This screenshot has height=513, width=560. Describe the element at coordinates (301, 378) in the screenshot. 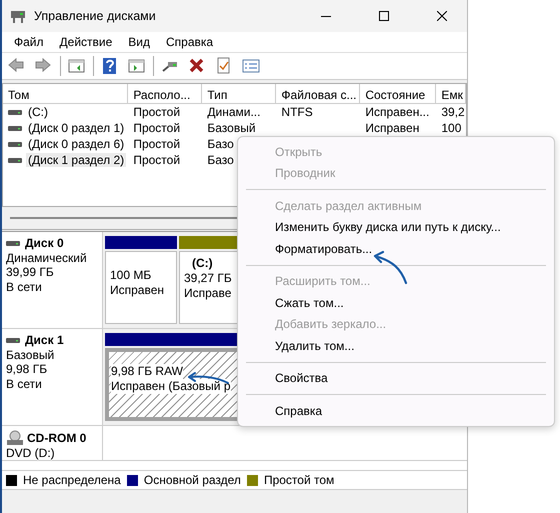

I see `menu-item: Свойства` at that location.